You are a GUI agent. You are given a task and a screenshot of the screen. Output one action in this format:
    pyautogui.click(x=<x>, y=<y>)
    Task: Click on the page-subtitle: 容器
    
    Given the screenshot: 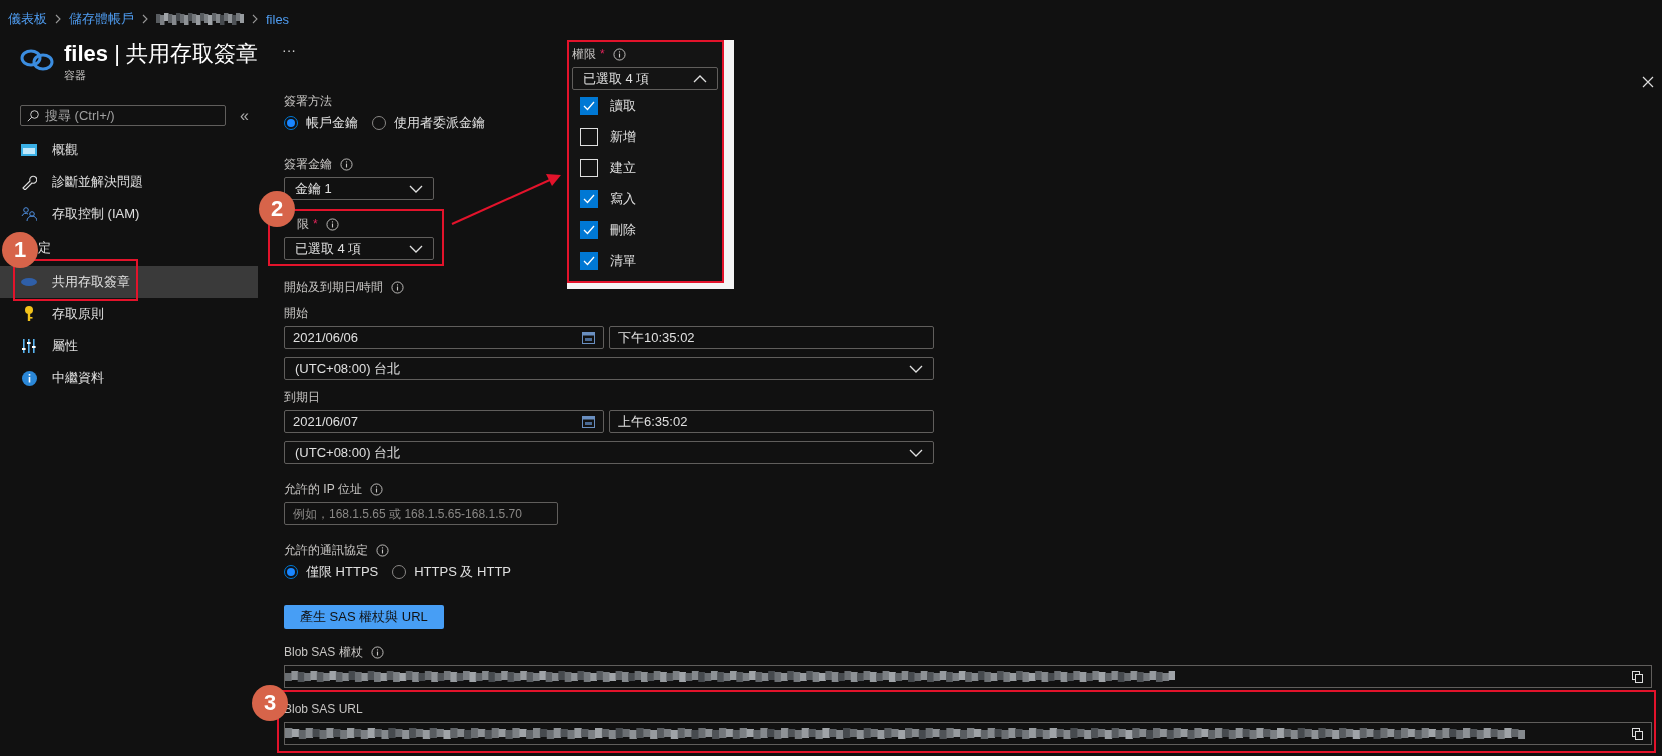 What is the action you would take?
    pyautogui.click(x=75, y=75)
    